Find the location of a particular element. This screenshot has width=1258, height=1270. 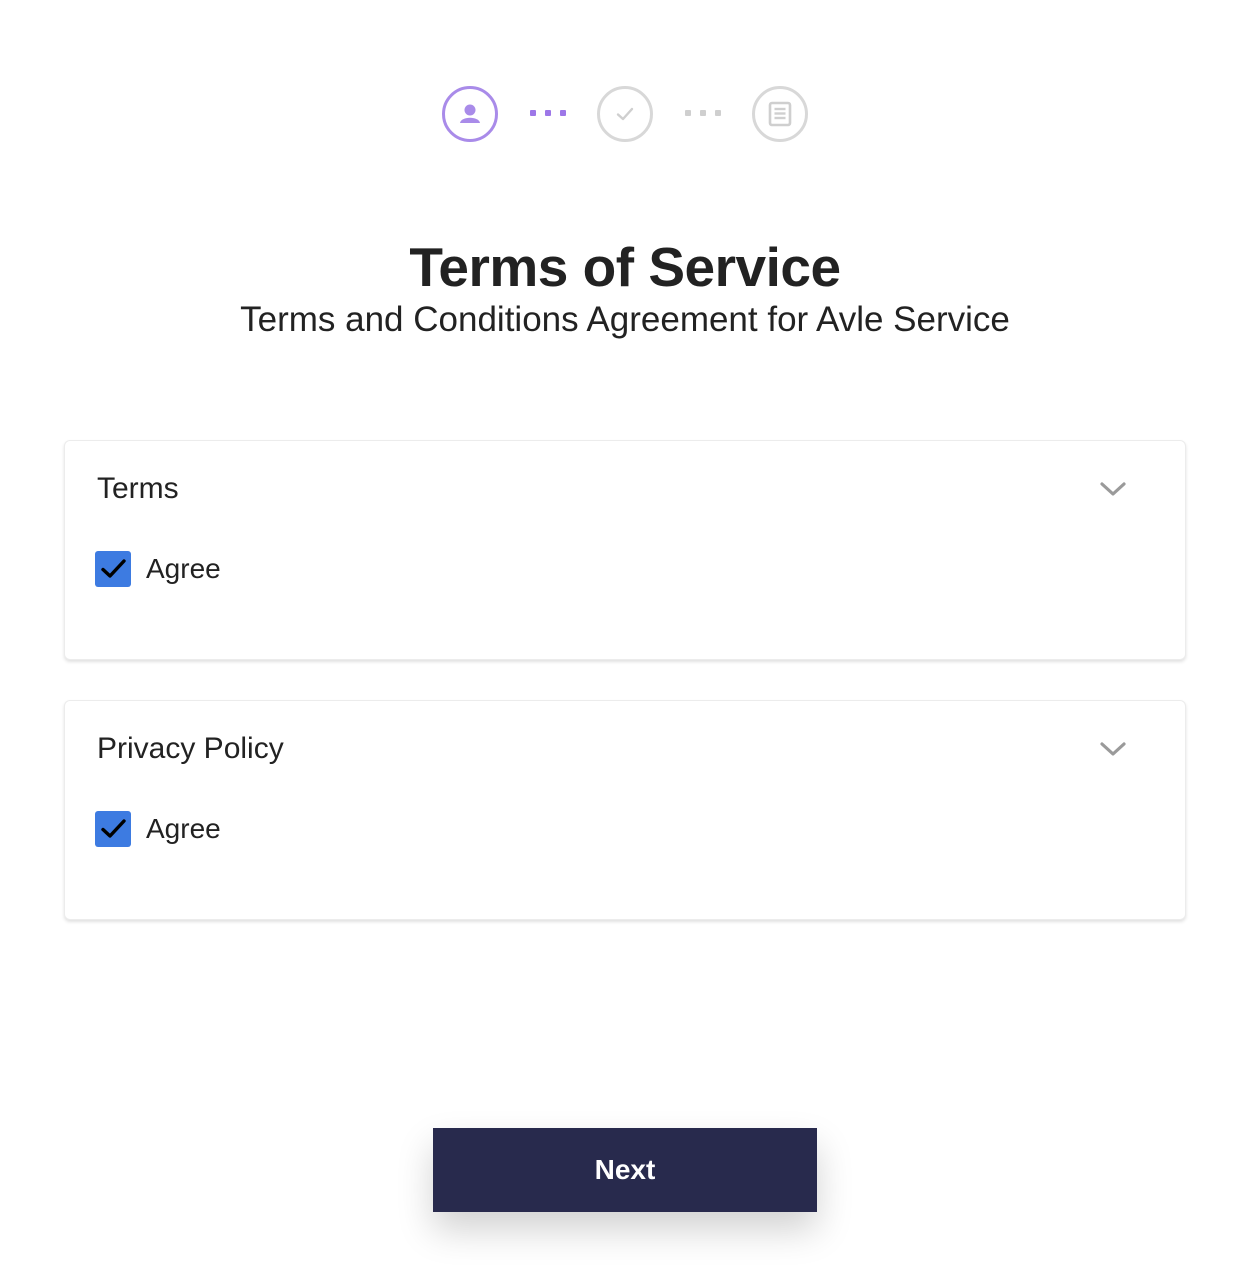

document-icon is located at coordinates (780, 114).